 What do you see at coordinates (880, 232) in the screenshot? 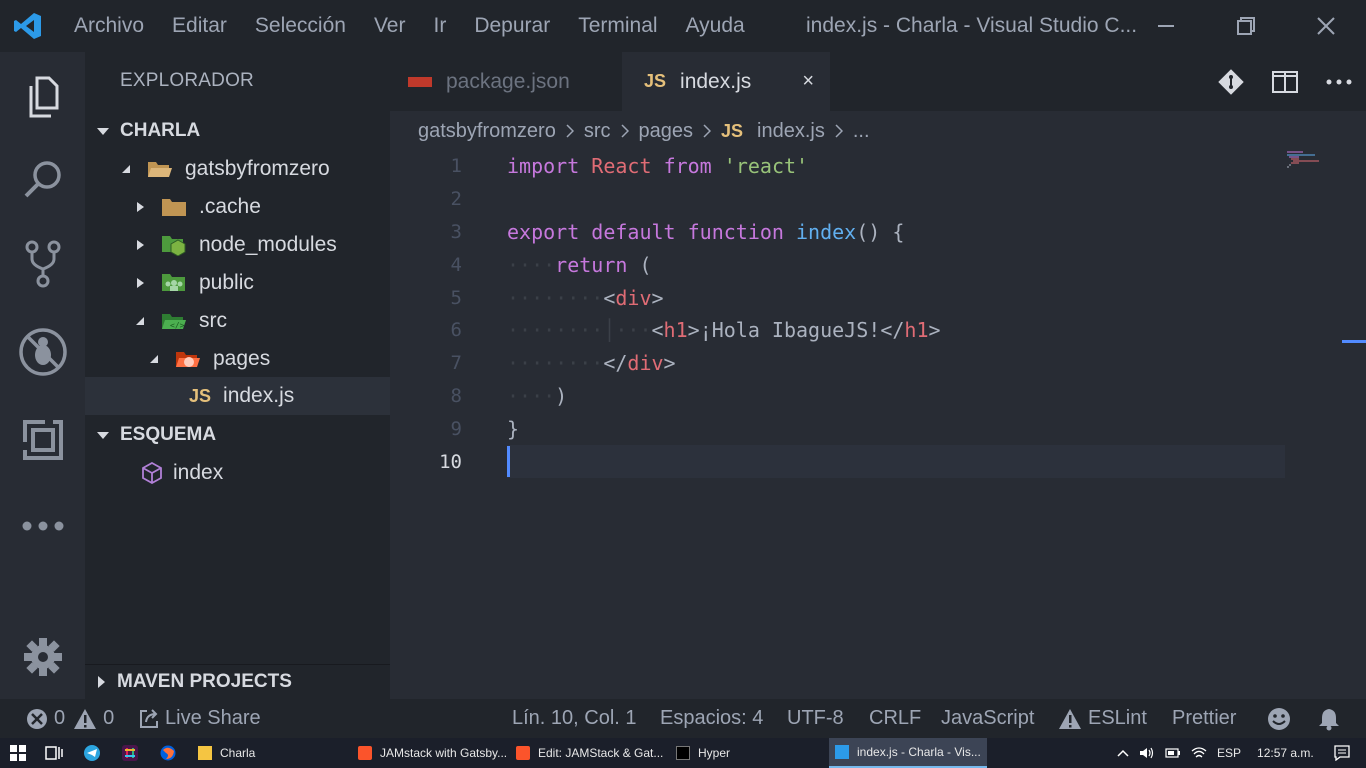
I see `token-punctuation: () {` at bounding box center [880, 232].